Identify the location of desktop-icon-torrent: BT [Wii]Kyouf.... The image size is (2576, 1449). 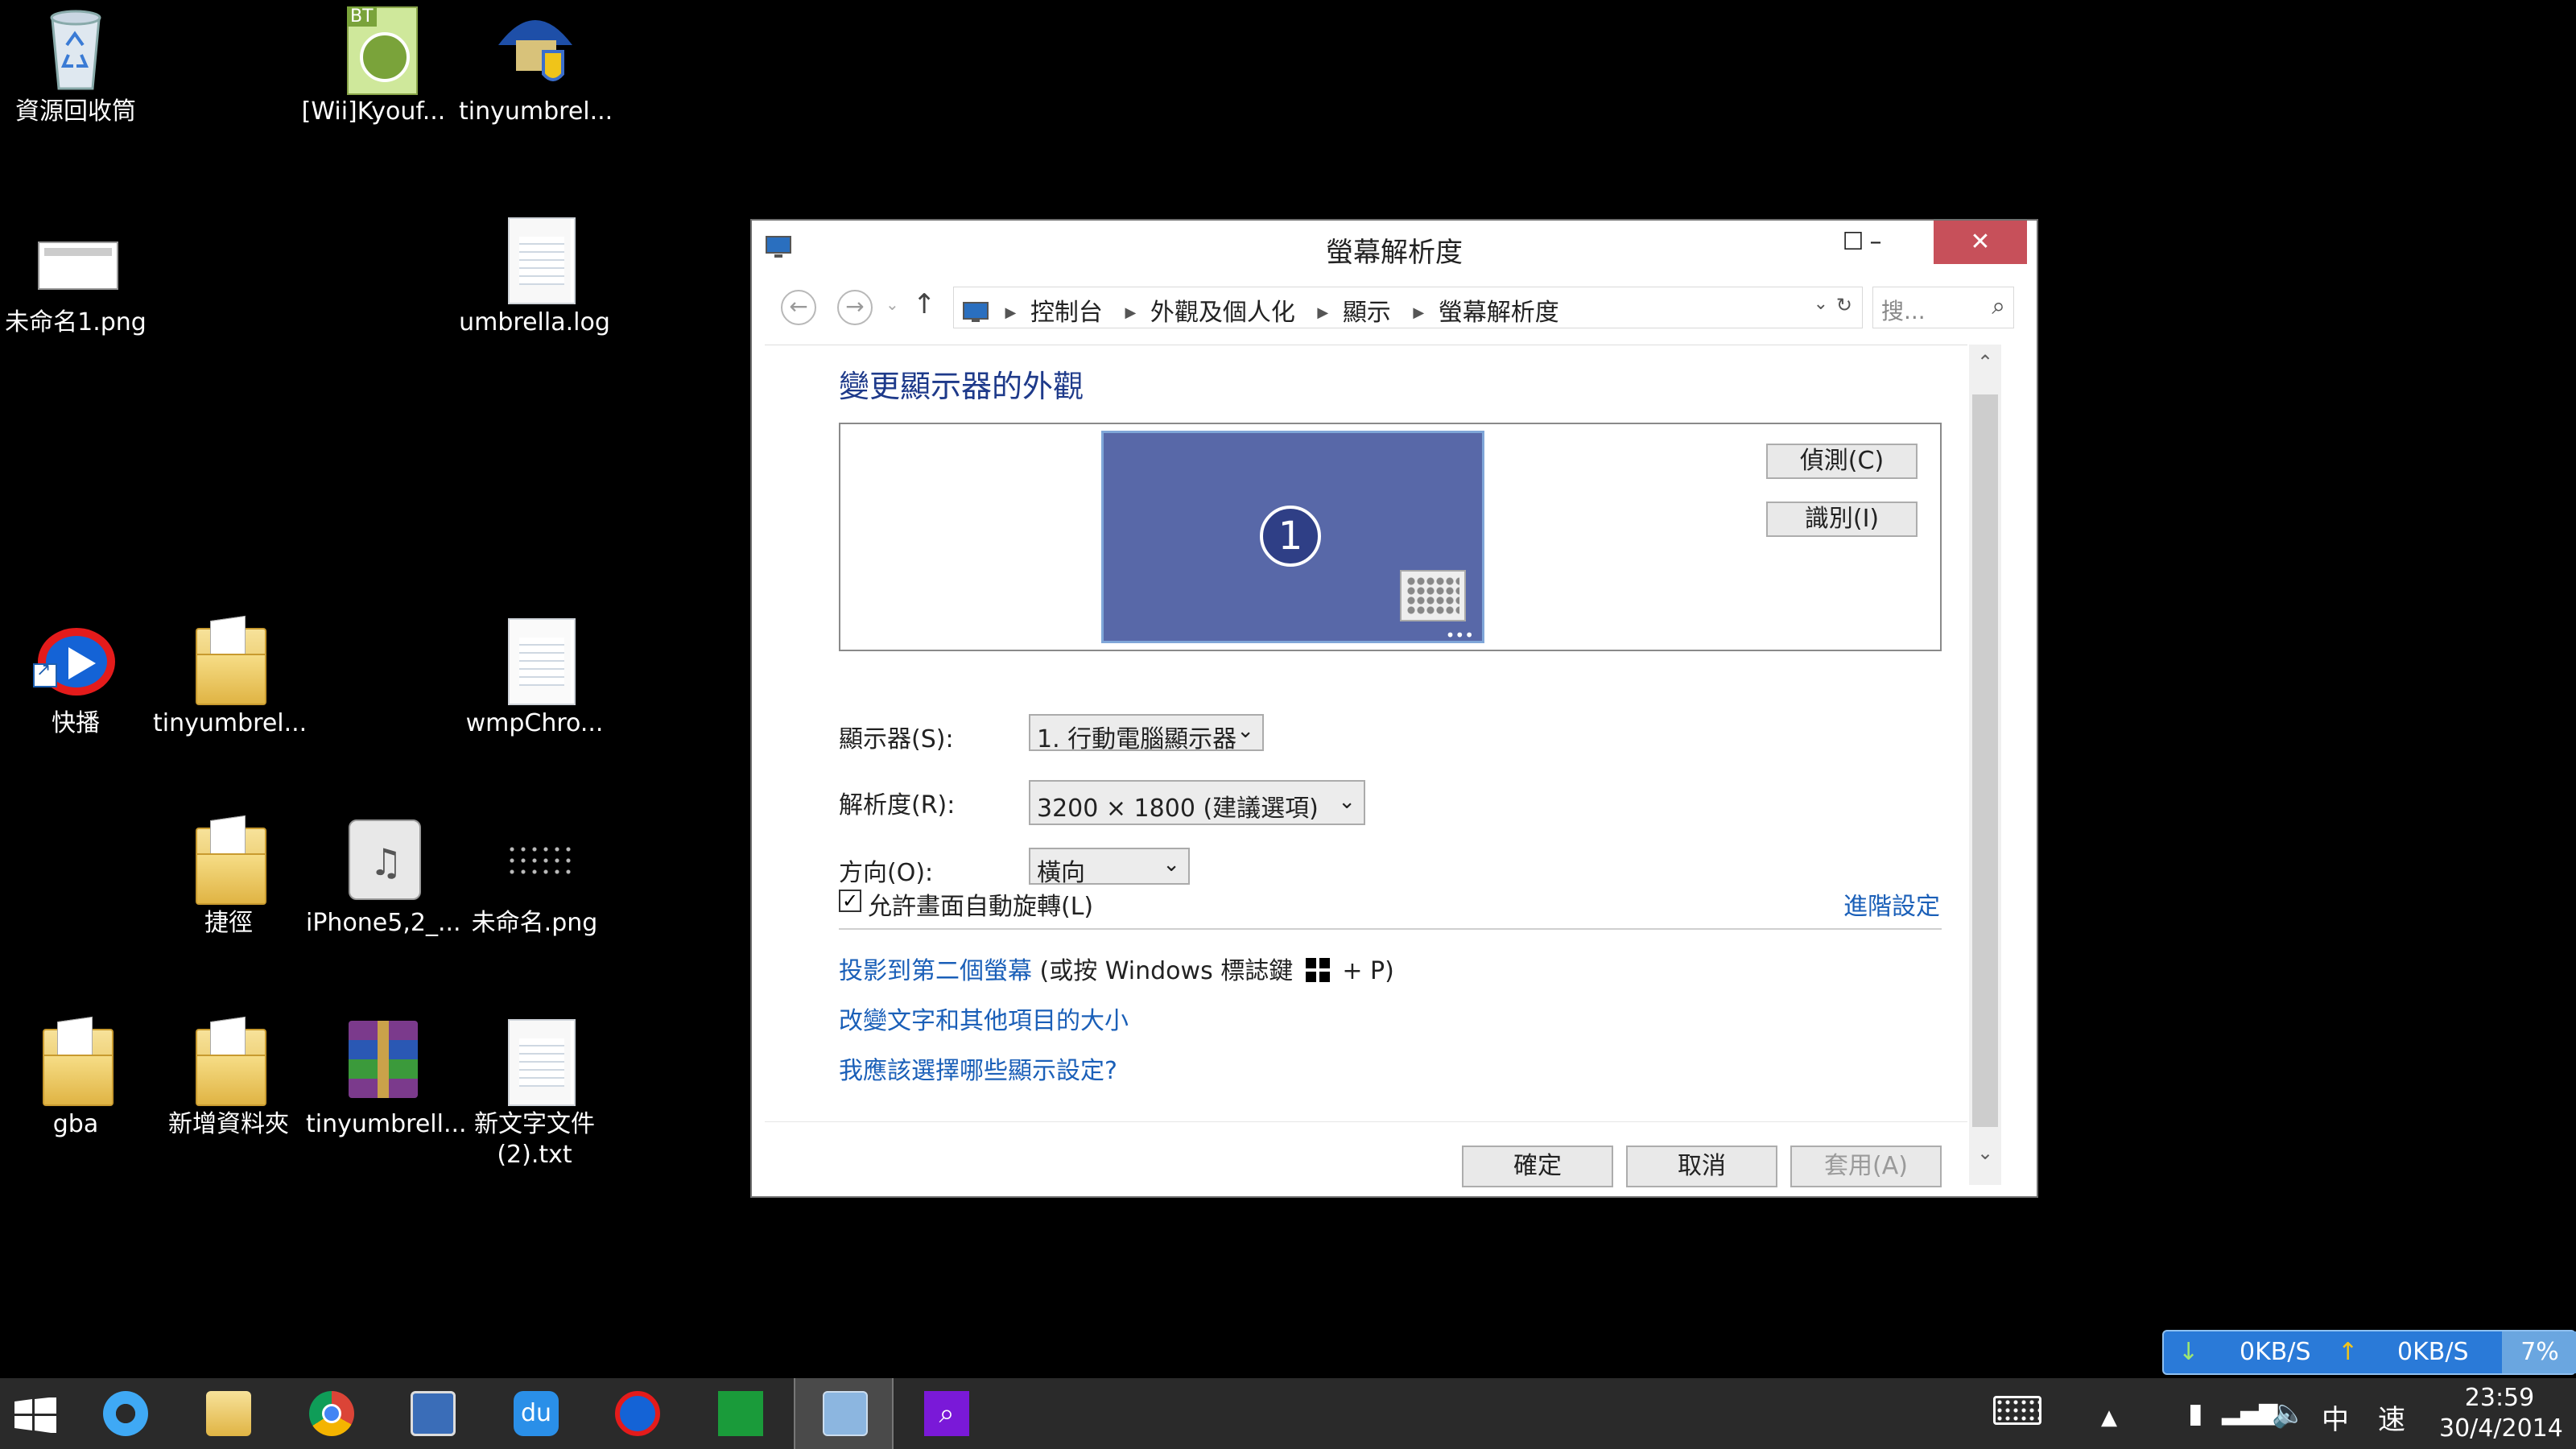
(373, 63).